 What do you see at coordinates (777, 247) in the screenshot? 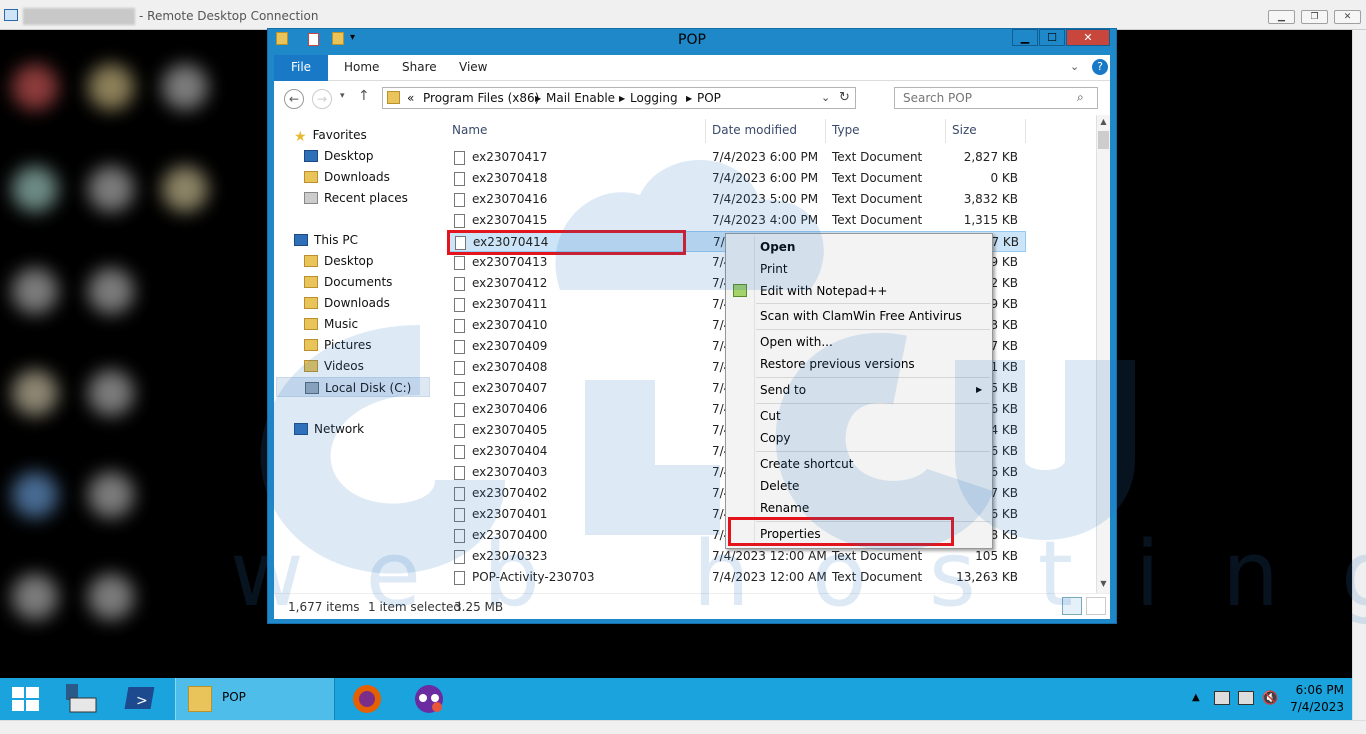
I see `menu-item-open: Open` at bounding box center [777, 247].